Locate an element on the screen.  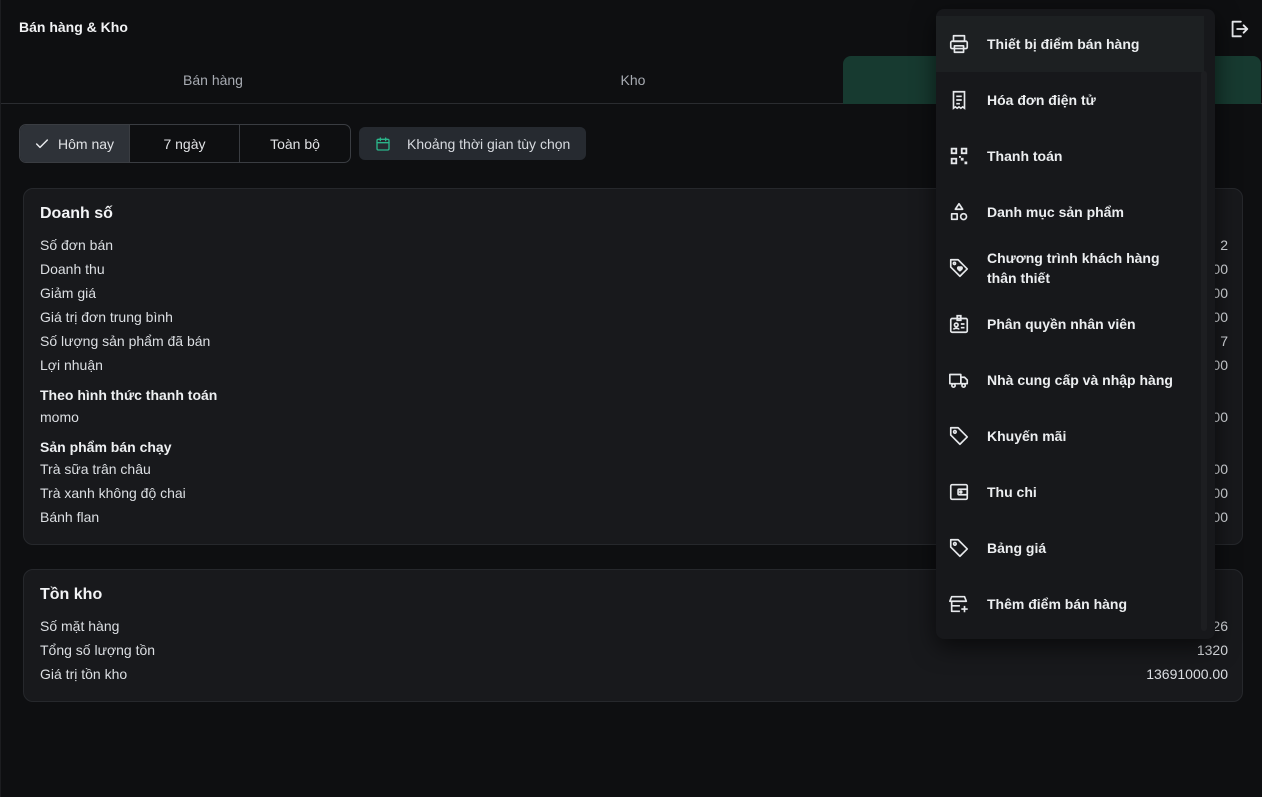
id-badge-icon is located at coordinates (959, 324).